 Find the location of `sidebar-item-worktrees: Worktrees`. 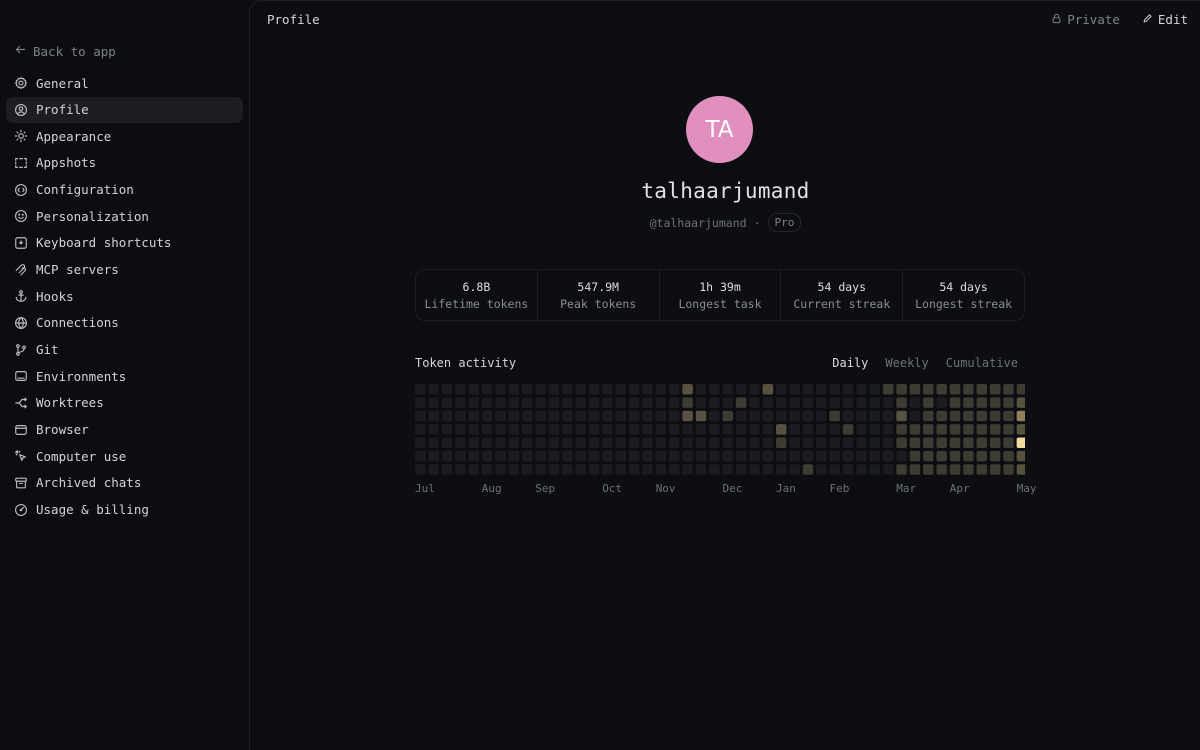

sidebar-item-worktrees: Worktrees is located at coordinates (124, 403).